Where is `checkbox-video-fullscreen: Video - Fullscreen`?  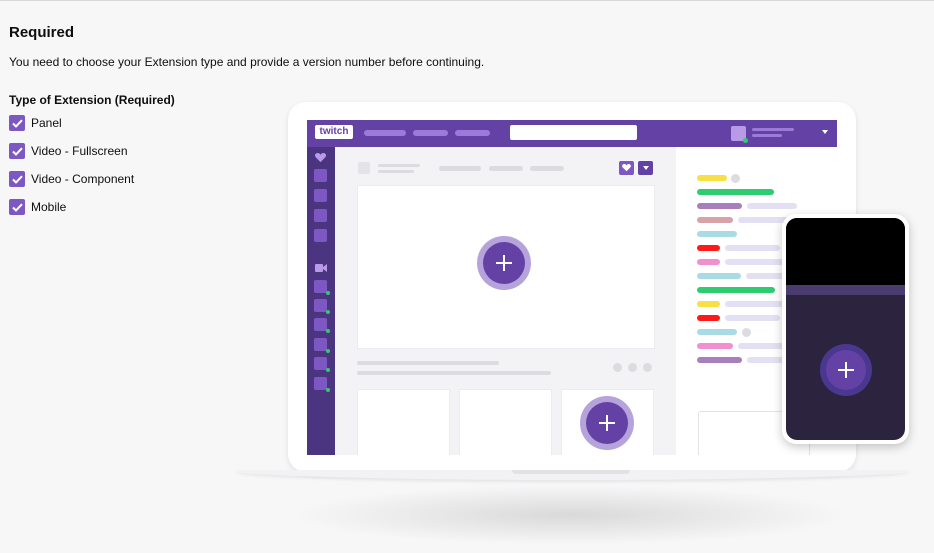
checkbox-video-fullscreen: Video - Fullscreen is located at coordinates (68, 151).